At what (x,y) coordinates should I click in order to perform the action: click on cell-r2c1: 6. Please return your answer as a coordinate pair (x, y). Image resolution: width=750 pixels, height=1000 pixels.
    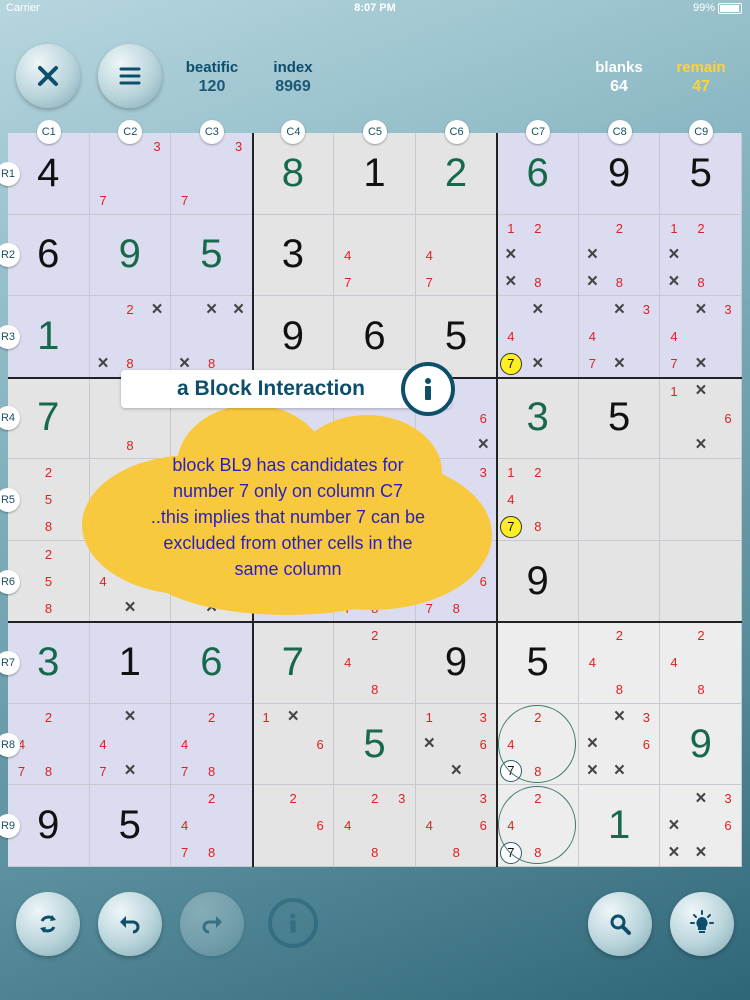
    Looking at the image, I should click on (49, 255).